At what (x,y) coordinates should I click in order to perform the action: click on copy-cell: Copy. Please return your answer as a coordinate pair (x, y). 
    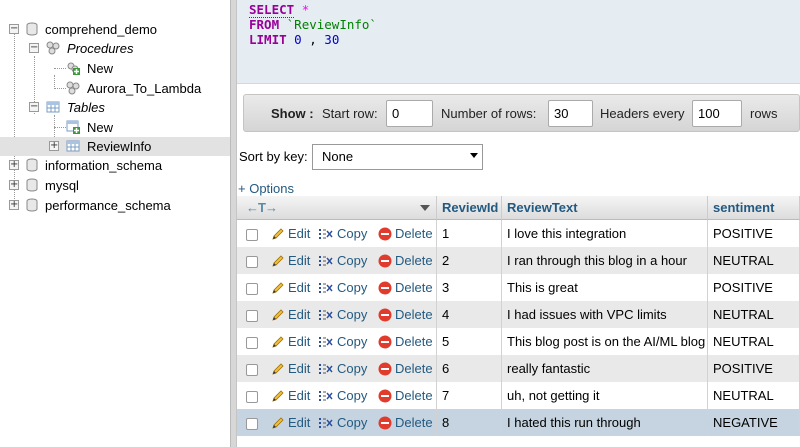
    Looking at the image, I should click on (348, 422).